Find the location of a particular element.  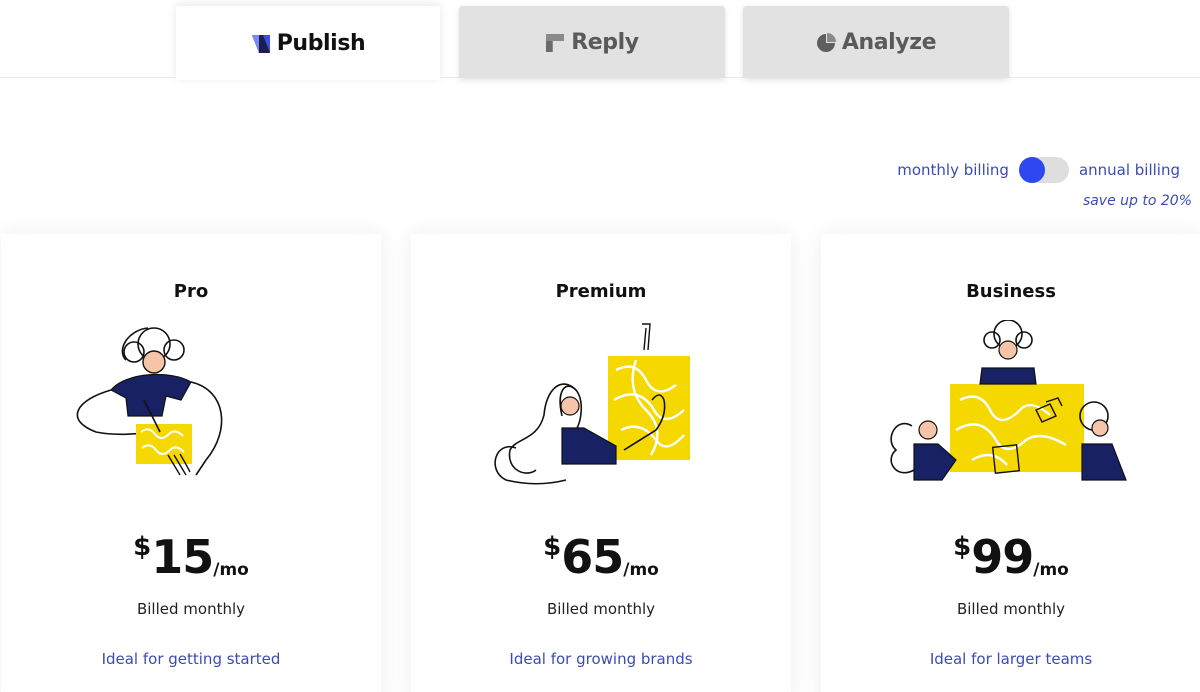

billing-toggle-switch is located at coordinates (1043, 170).